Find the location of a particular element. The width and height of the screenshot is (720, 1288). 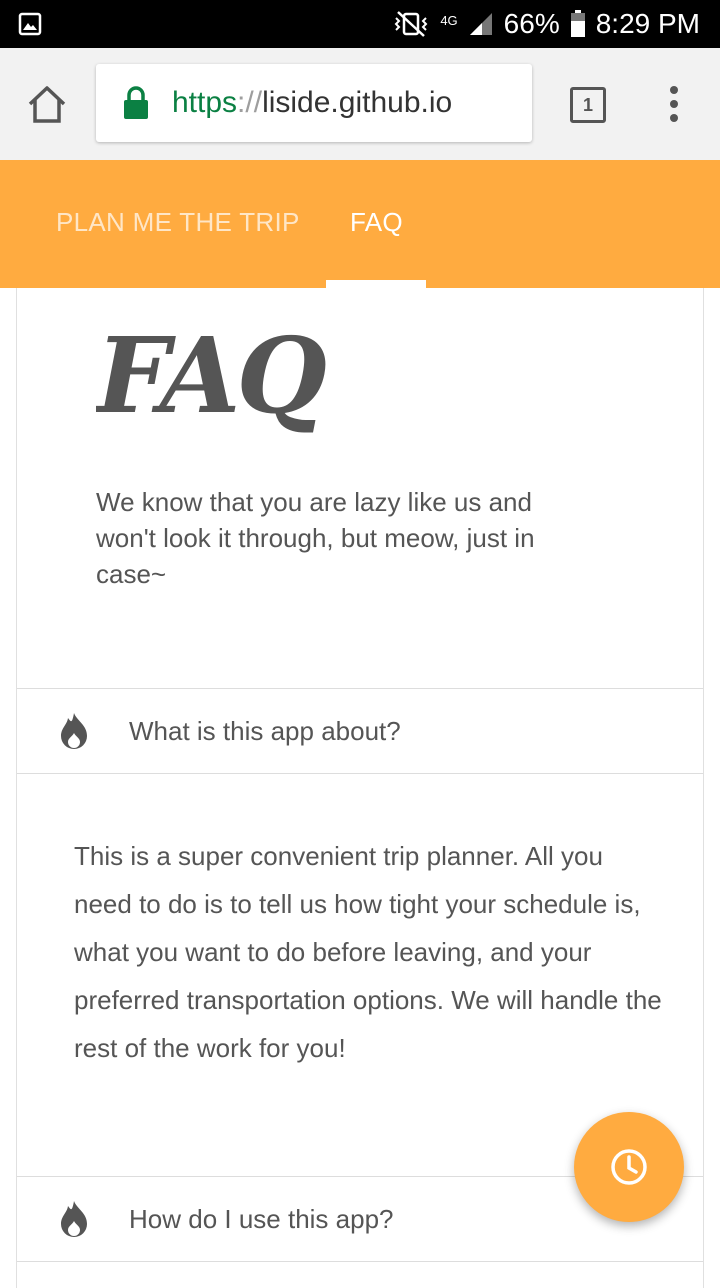

tab-plan-me-the-trip: PLAN ME THE TRIP is located at coordinates (178, 224).